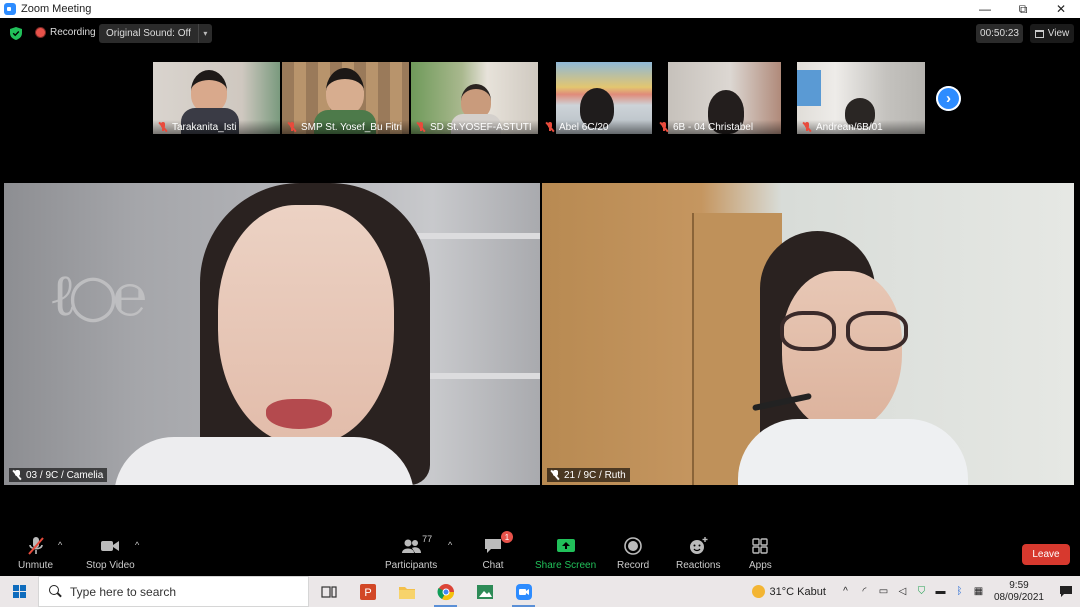 The image size is (1080, 607). Describe the element at coordinates (809, 88) in the screenshot. I see `poster` at that location.